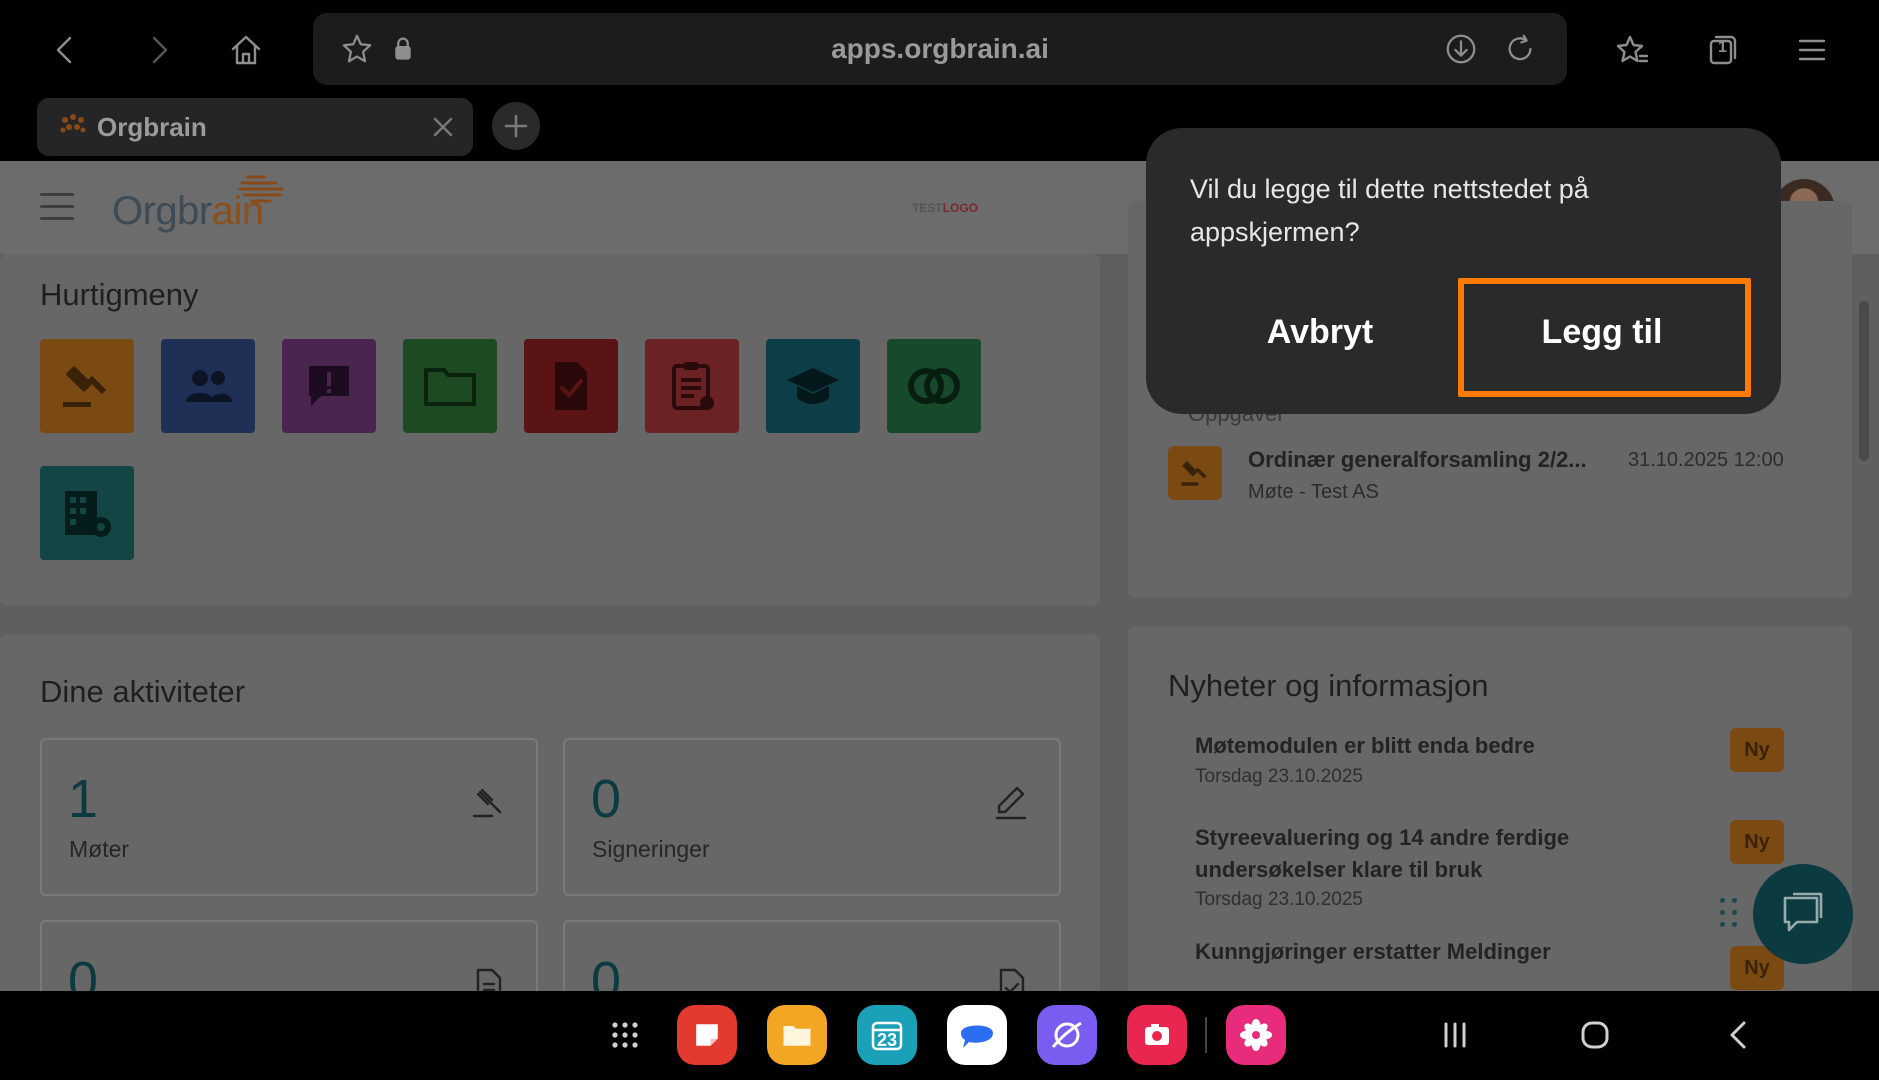  I want to click on plus-icon, so click(516, 126).